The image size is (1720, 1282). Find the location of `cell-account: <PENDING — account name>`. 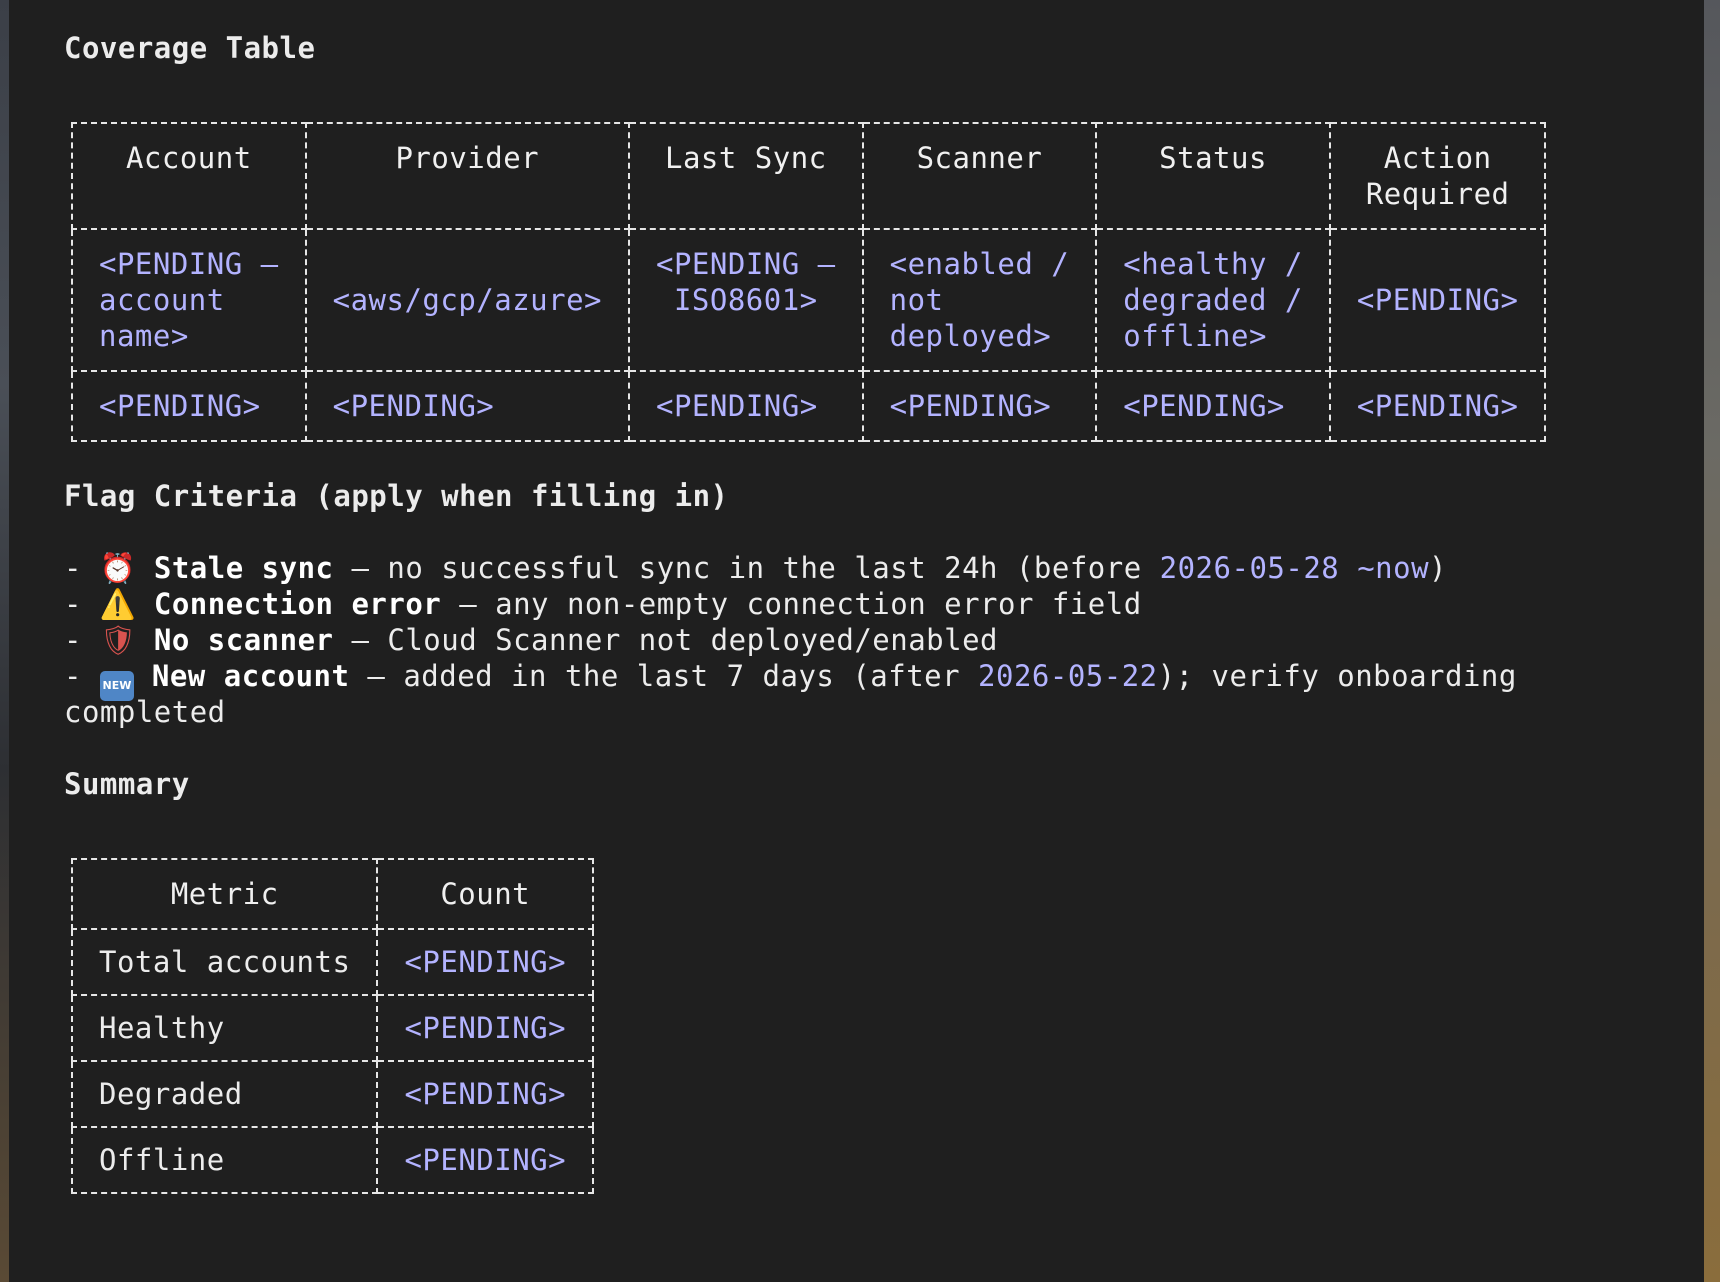

cell-account: <PENDING — account name> is located at coordinates (189, 300).